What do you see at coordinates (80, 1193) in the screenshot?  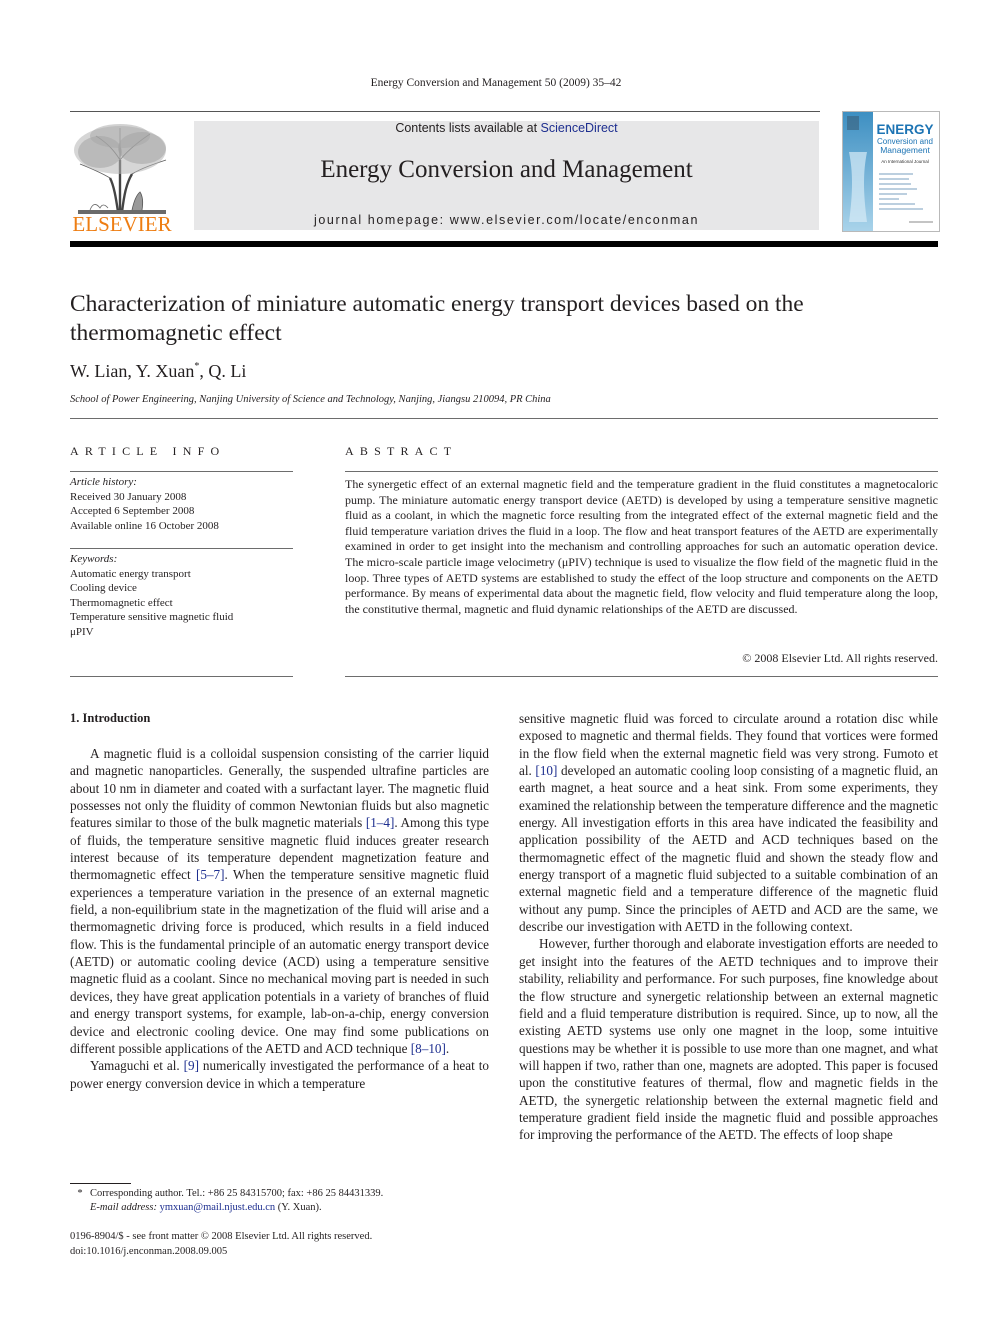 I see `footnote-mark: *` at bounding box center [80, 1193].